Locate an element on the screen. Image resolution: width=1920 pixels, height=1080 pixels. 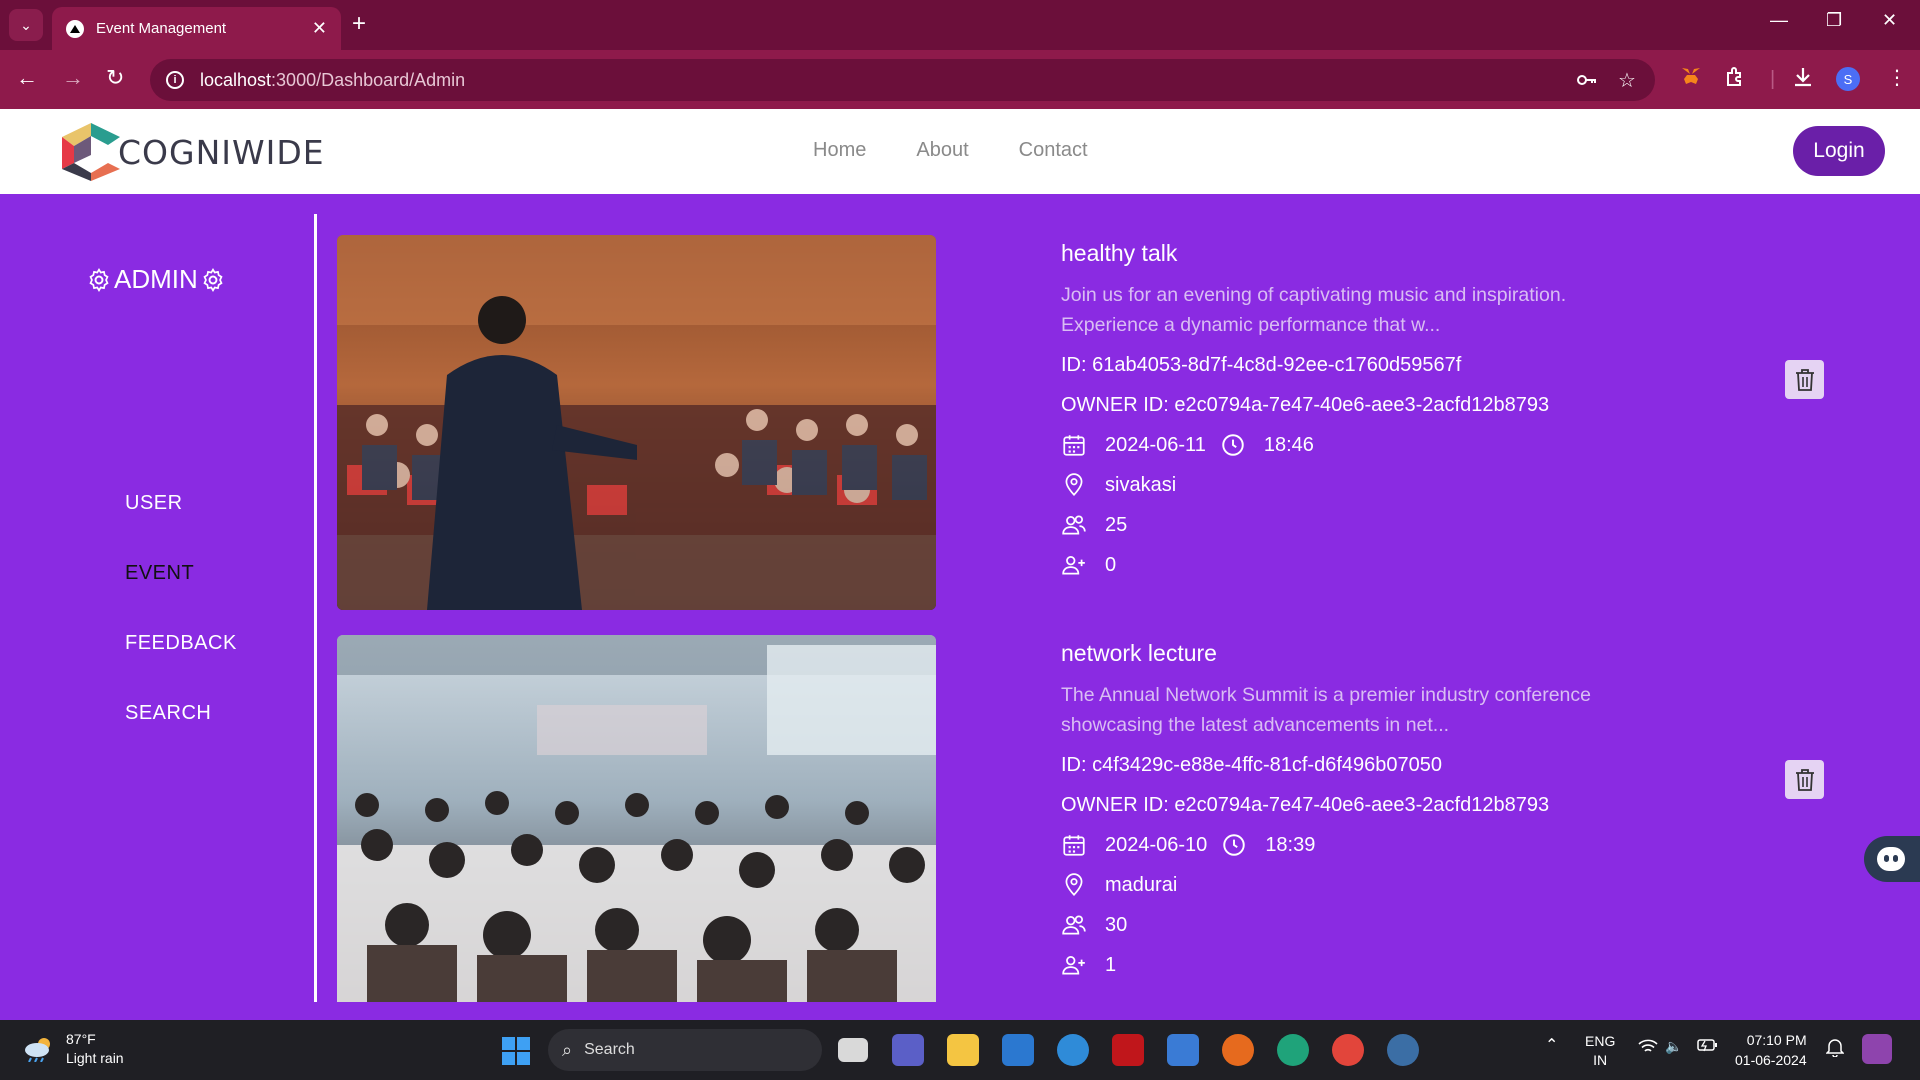
search-icon: ⌕ is located at coordinates (567, 1049).